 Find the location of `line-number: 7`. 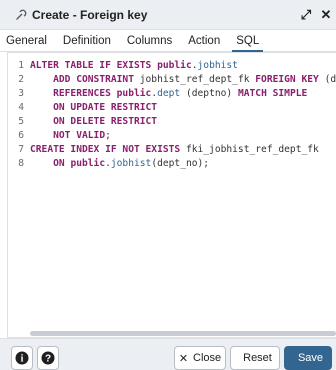

line-number: 7 is located at coordinates (21, 149).